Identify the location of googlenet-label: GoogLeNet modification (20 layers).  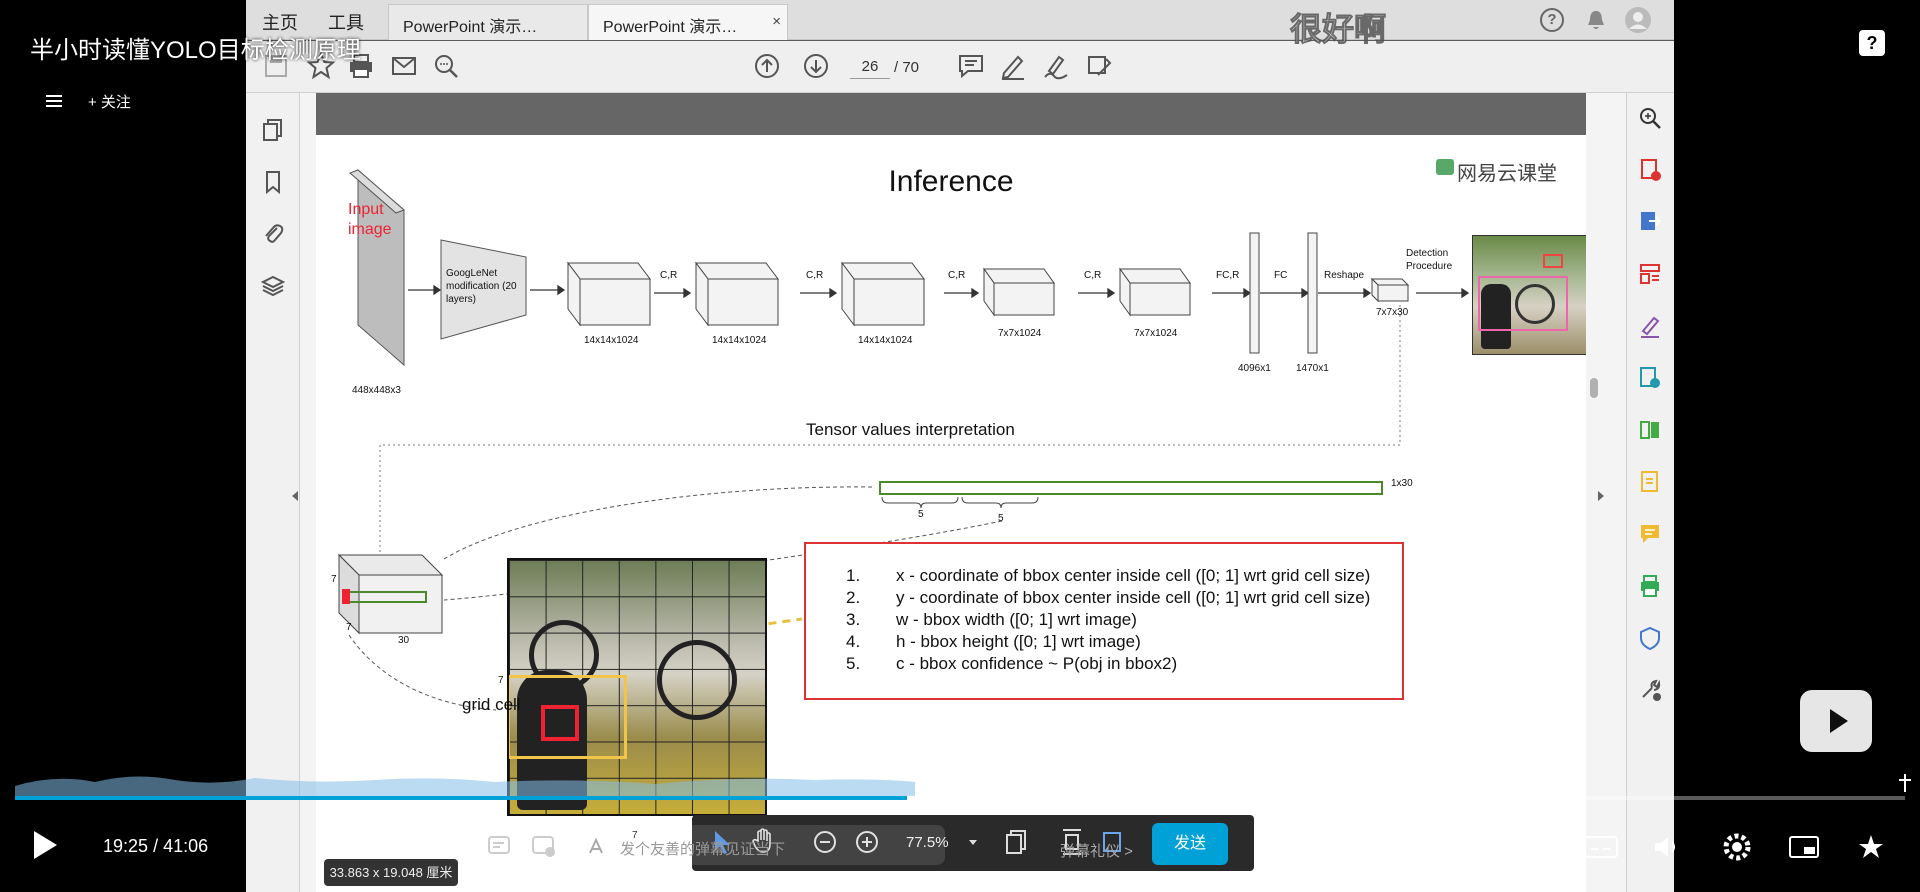
(481, 286).